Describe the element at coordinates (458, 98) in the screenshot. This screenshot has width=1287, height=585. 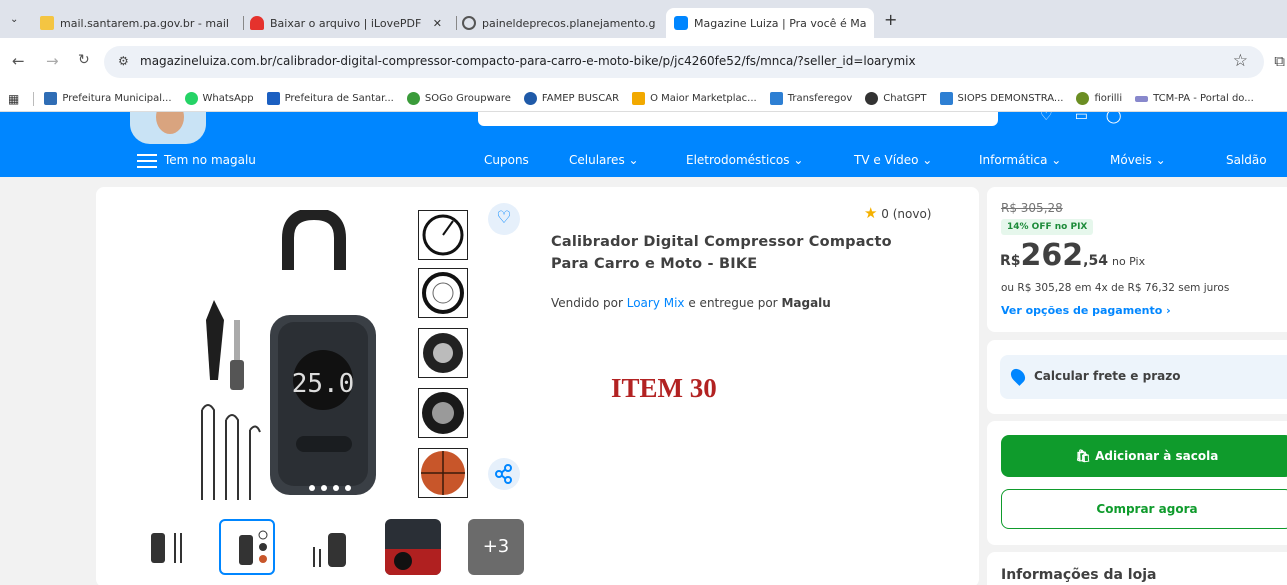
I see `bookmark-sogo: SOGo Groupware` at that location.